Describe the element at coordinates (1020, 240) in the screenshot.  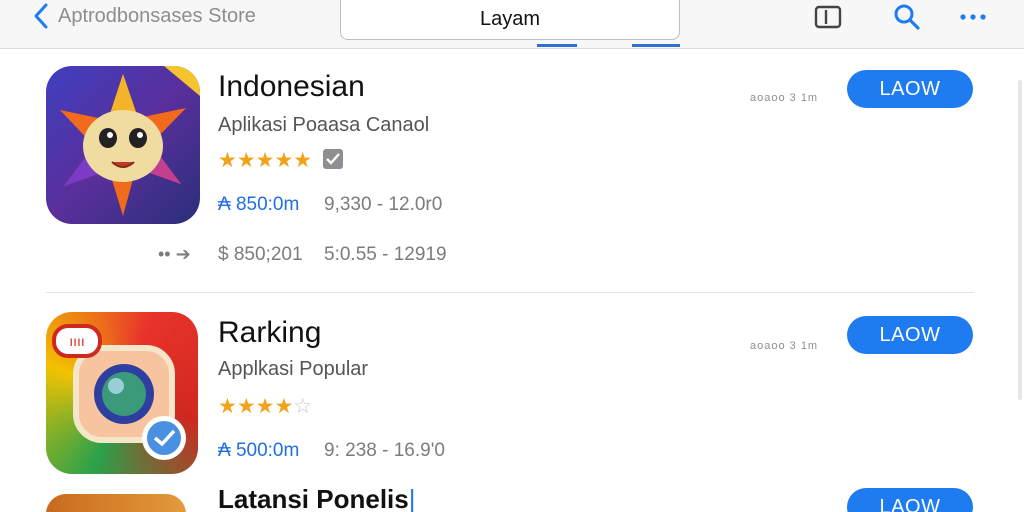
I see `scrollbar` at that location.